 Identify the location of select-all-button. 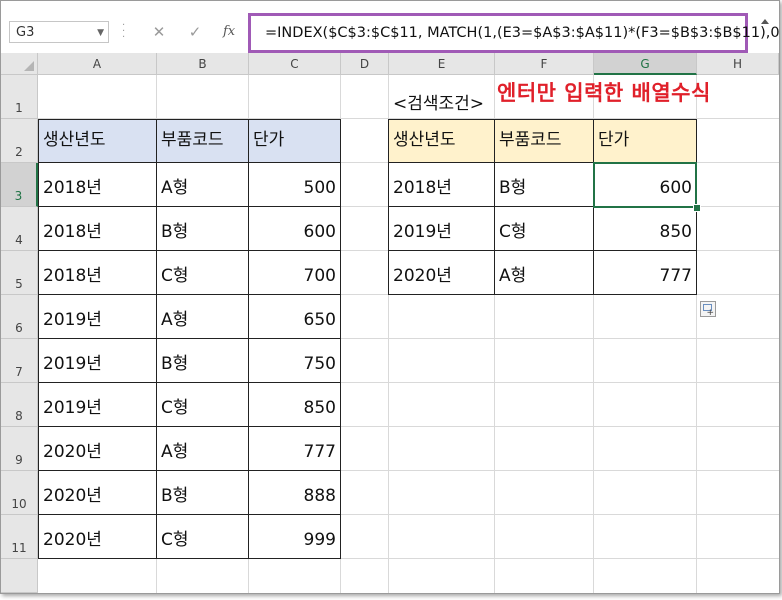
(19, 64).